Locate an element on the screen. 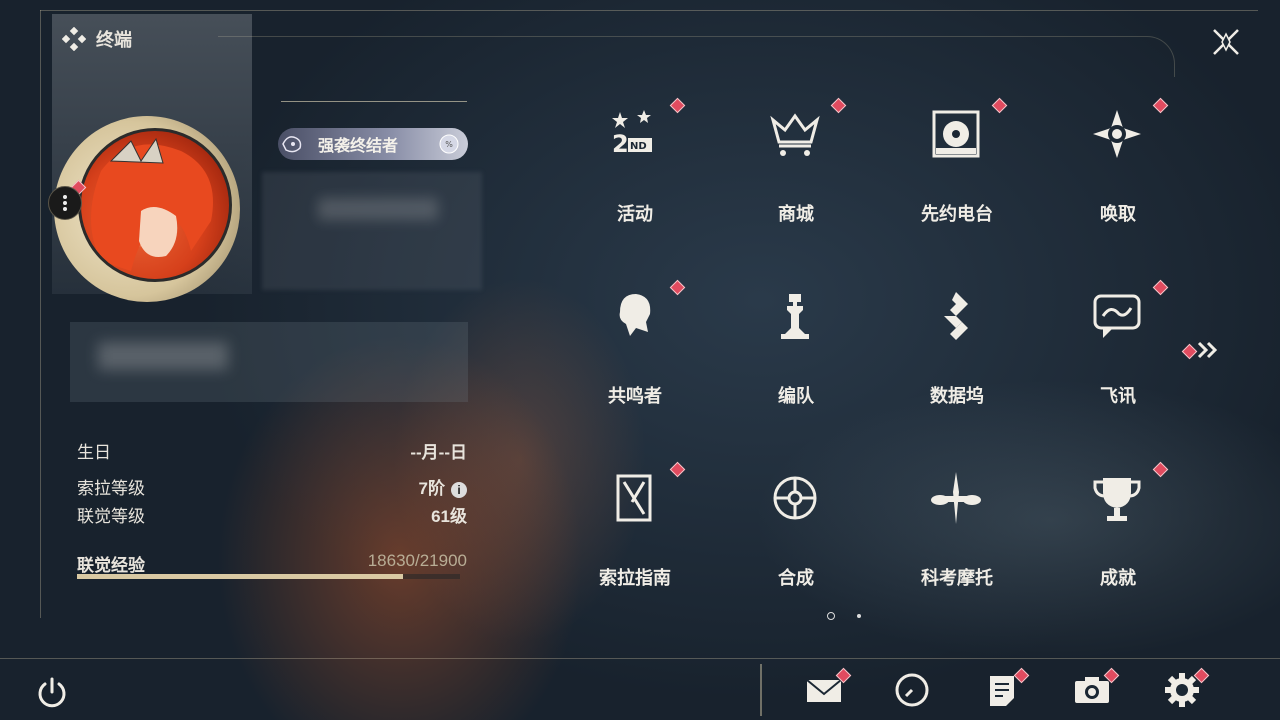  menu-item-5: 共鸣者 is located at coordinates (635, 343).